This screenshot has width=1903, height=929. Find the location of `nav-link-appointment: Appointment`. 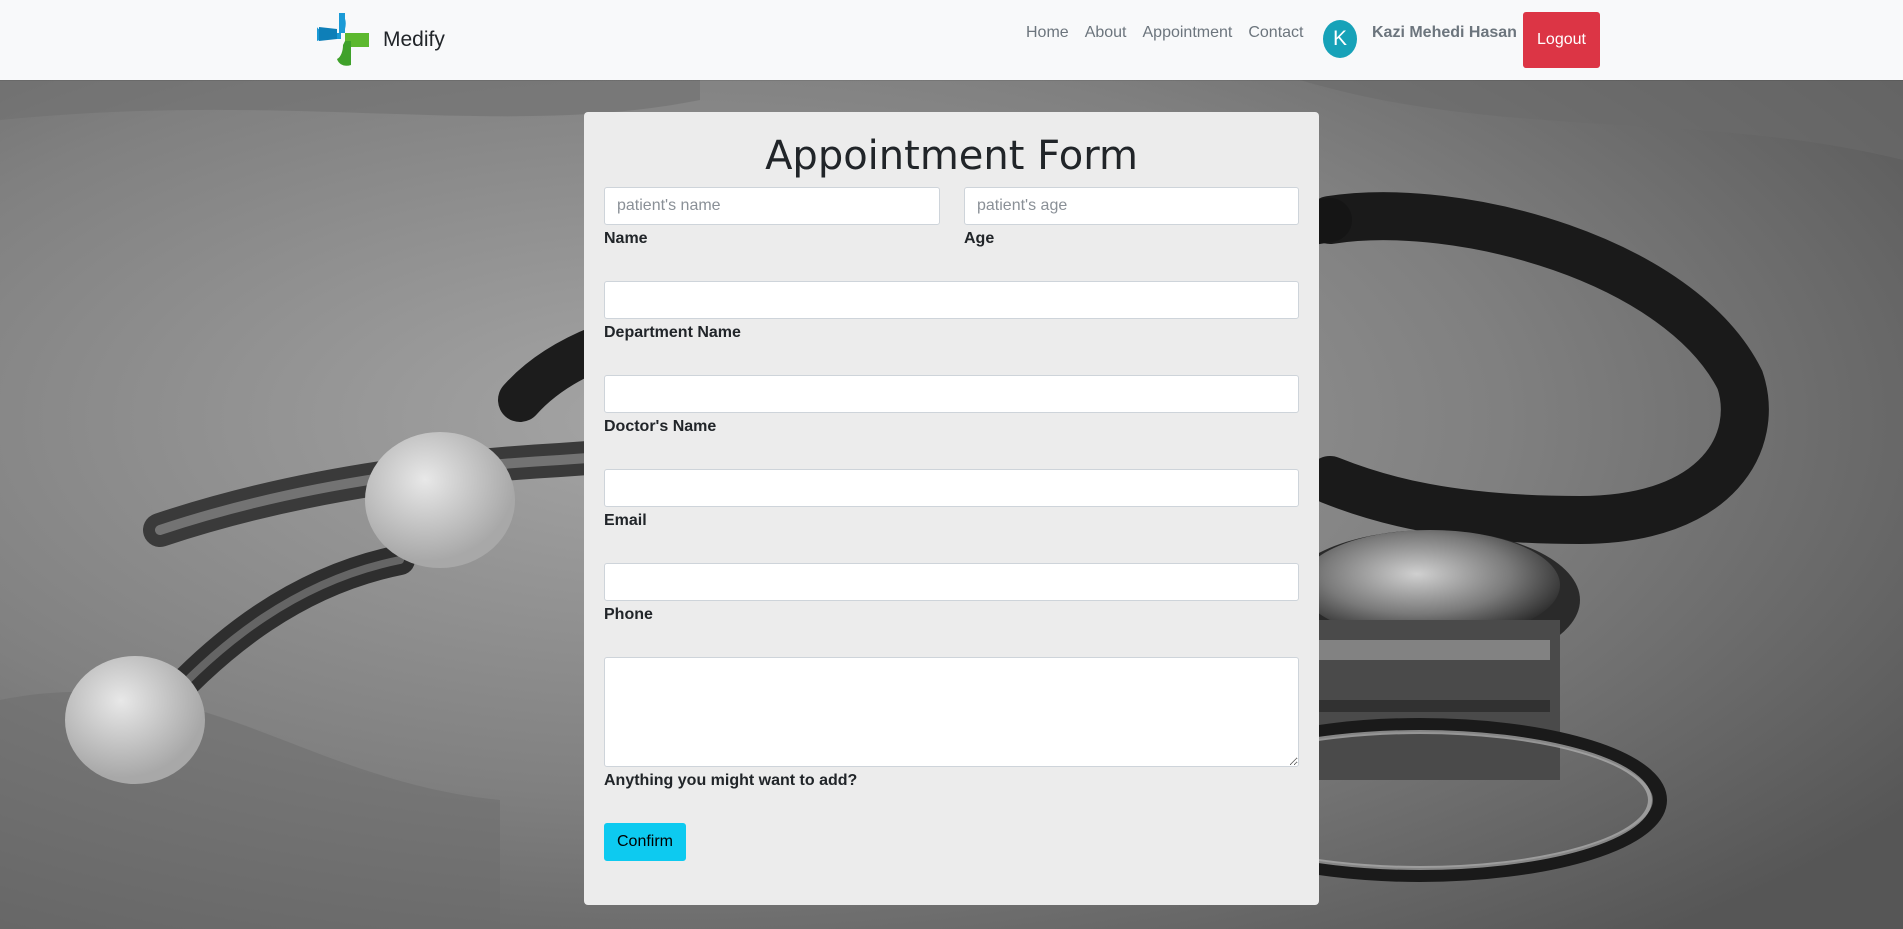

nav-link-appointment: Appointment is located at coordinates (1188, 33).